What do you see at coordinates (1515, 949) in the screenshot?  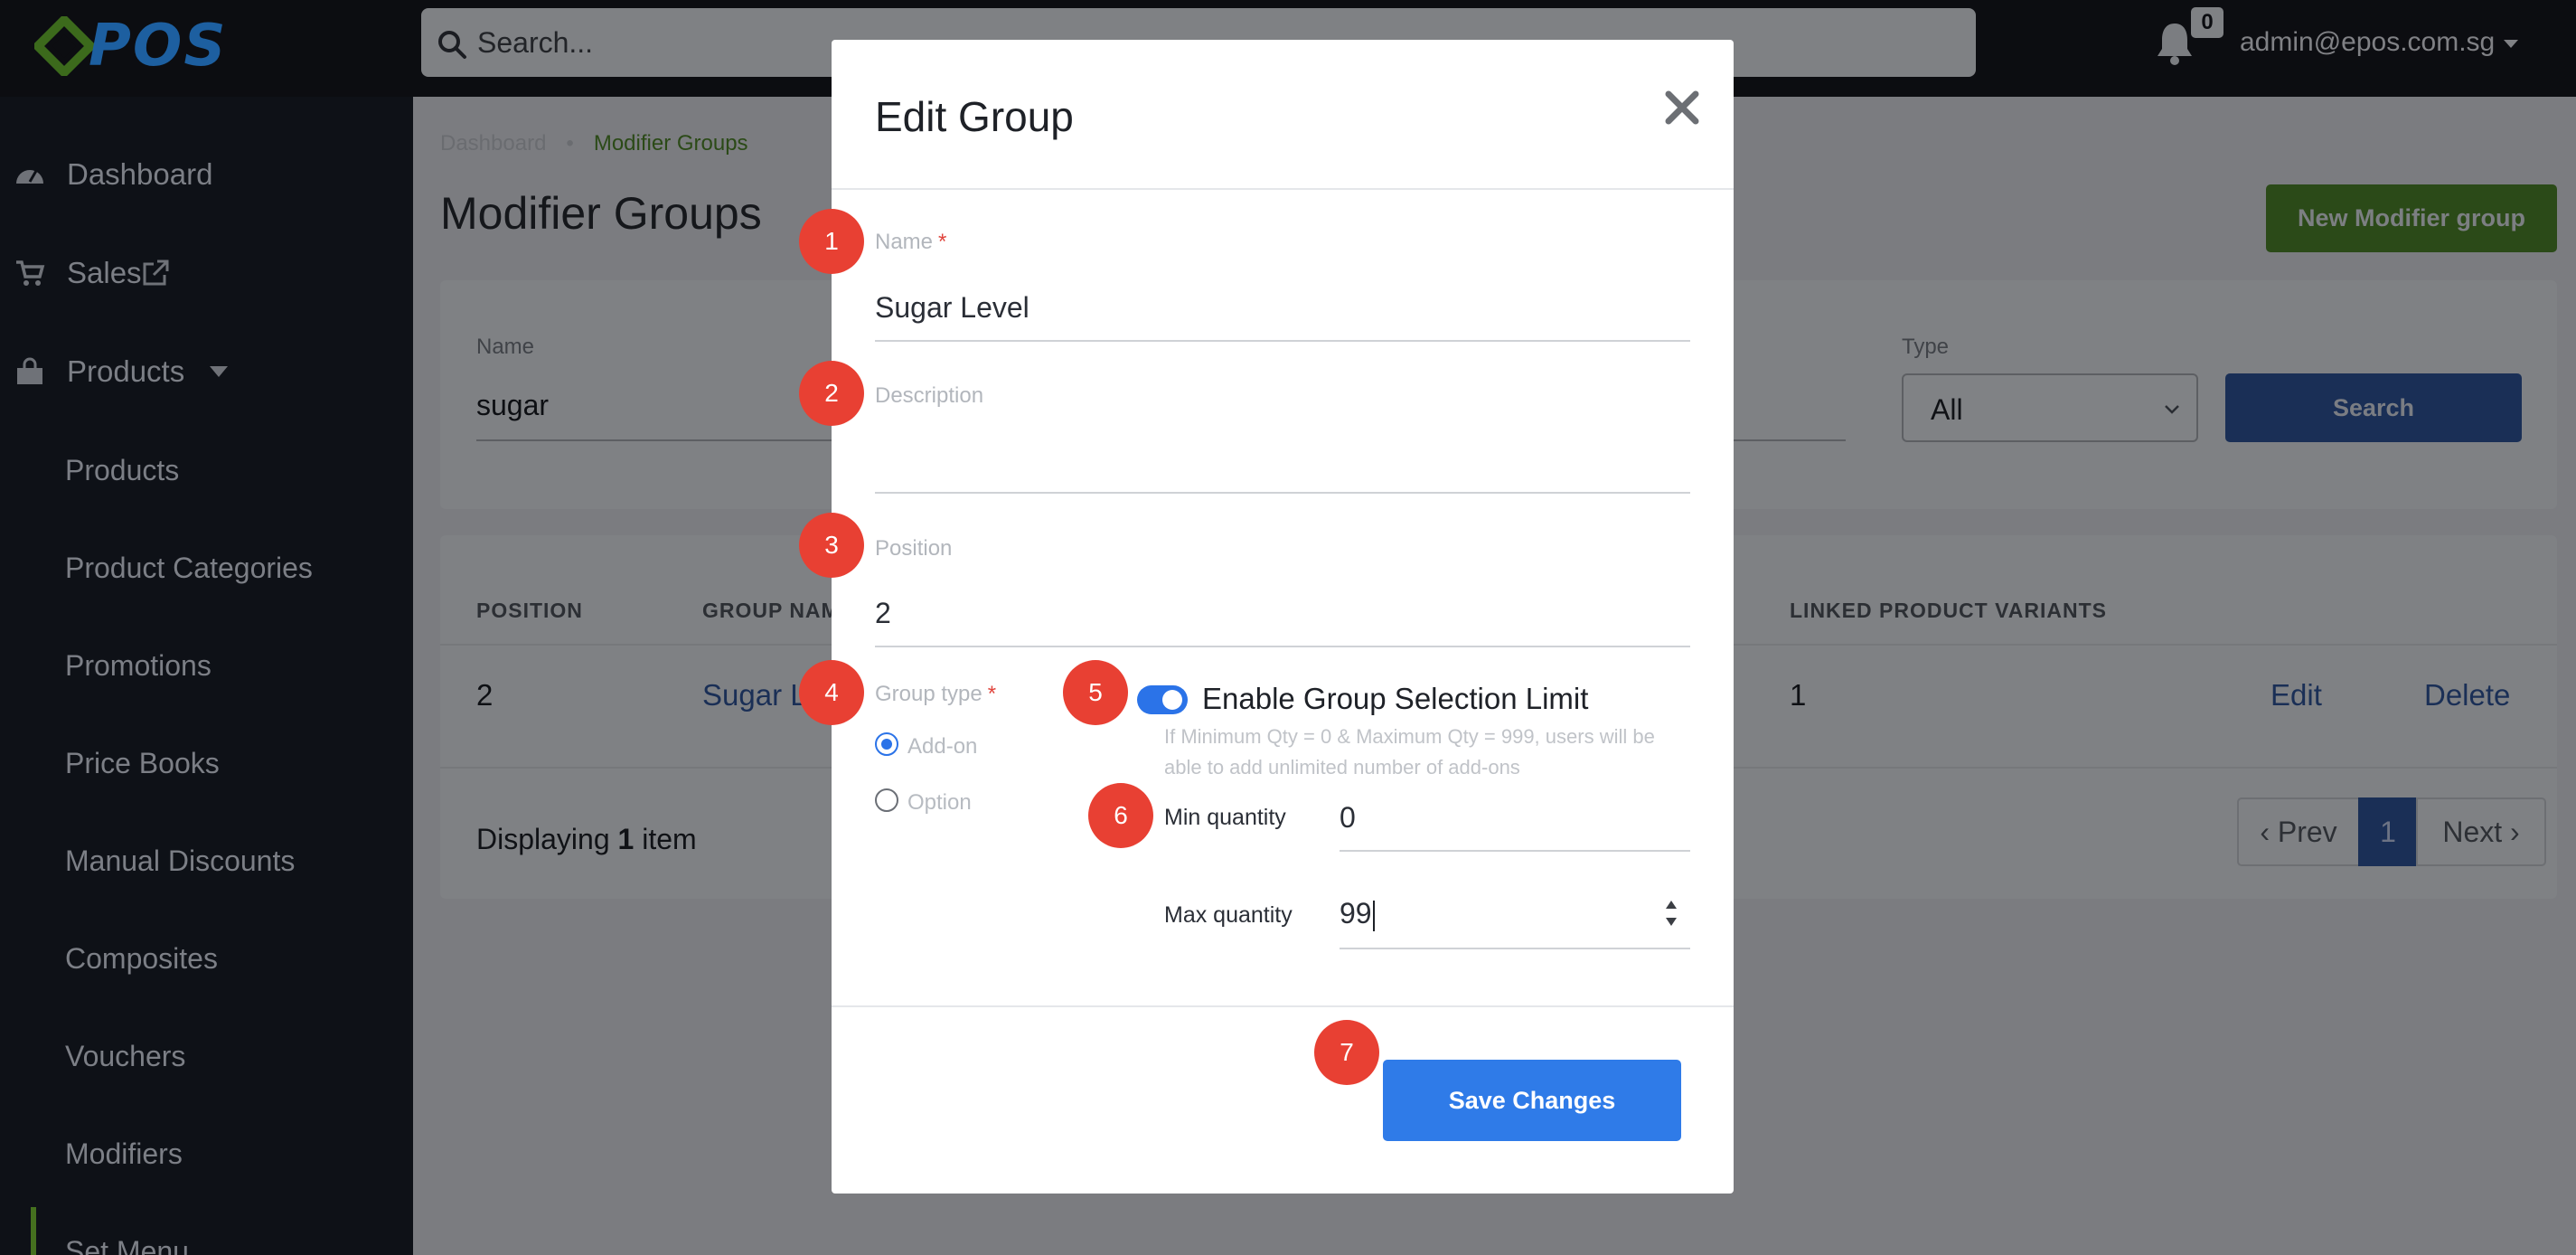 I see `max-quantity-underline` at bounding box center [1515, 949].